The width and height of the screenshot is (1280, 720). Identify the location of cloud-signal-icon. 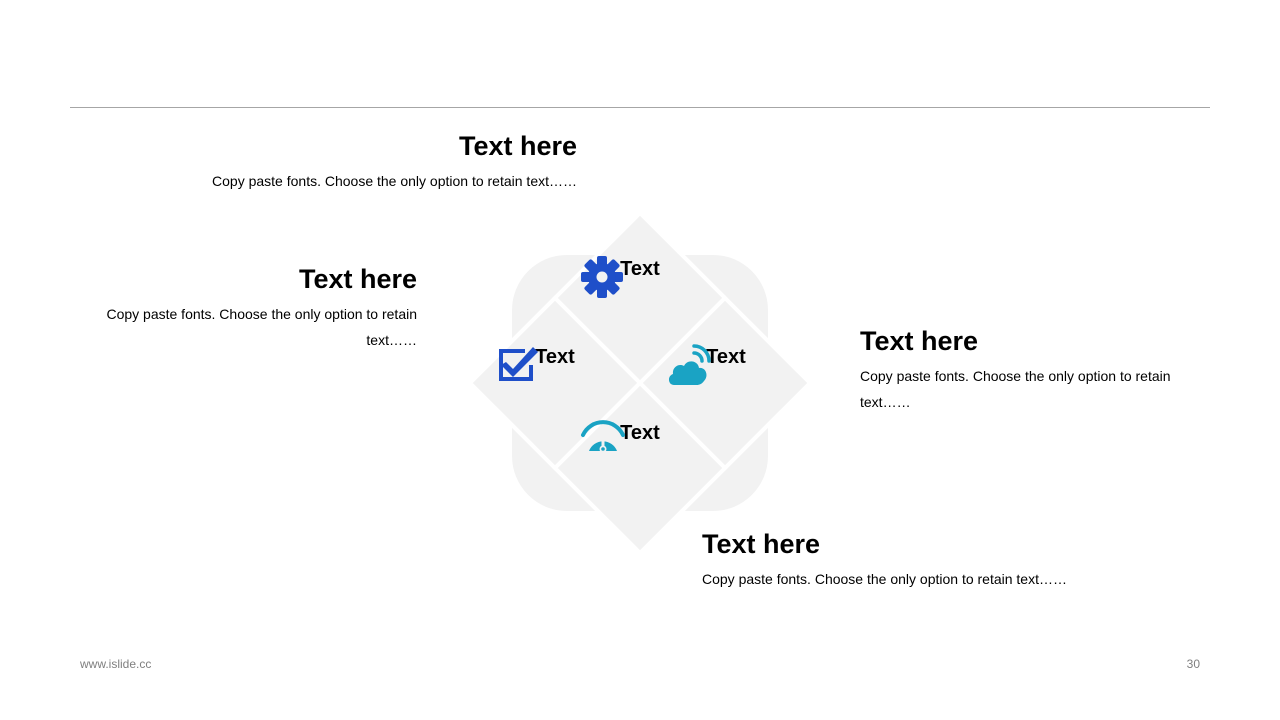
(689, 364).